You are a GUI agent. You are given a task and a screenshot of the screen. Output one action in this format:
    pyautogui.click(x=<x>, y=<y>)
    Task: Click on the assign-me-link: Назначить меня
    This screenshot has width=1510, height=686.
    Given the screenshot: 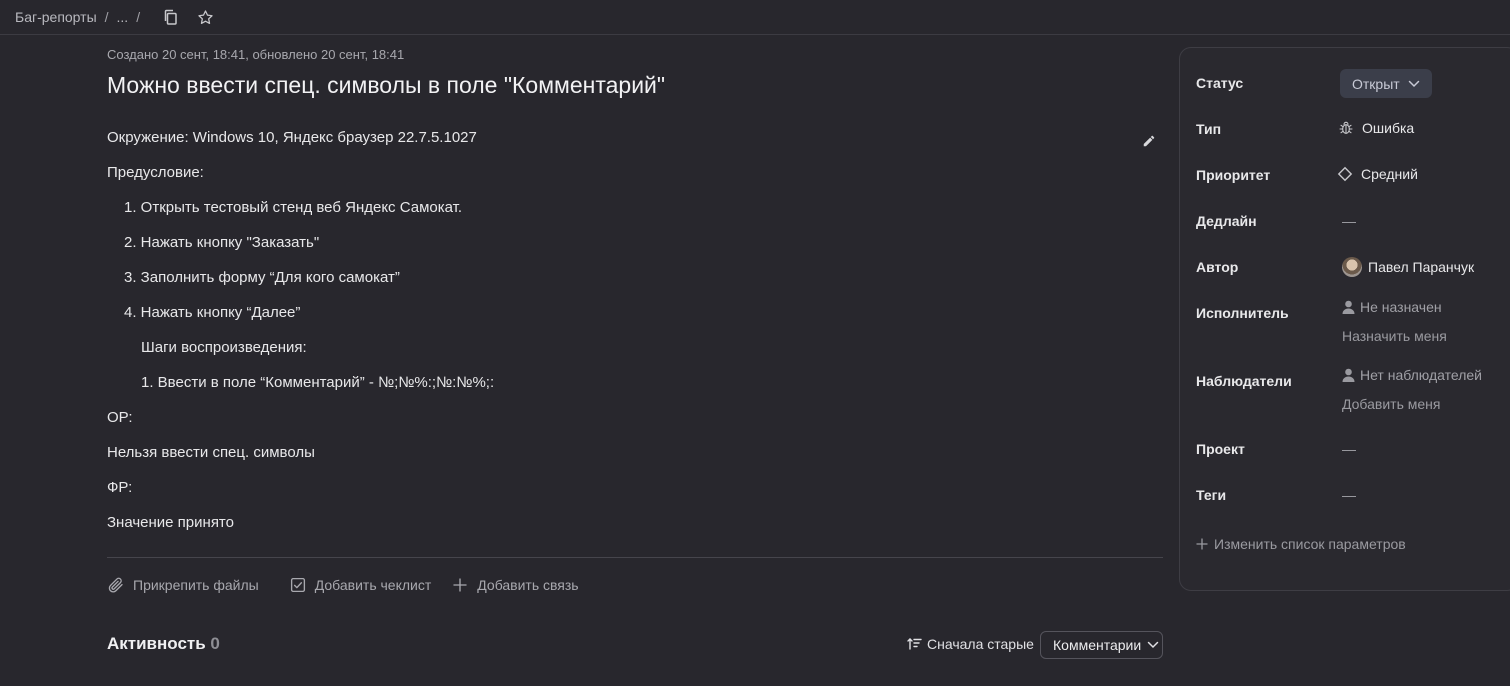 What is the action you would take?
    pyautogui.click(x=1394, y=336)
    